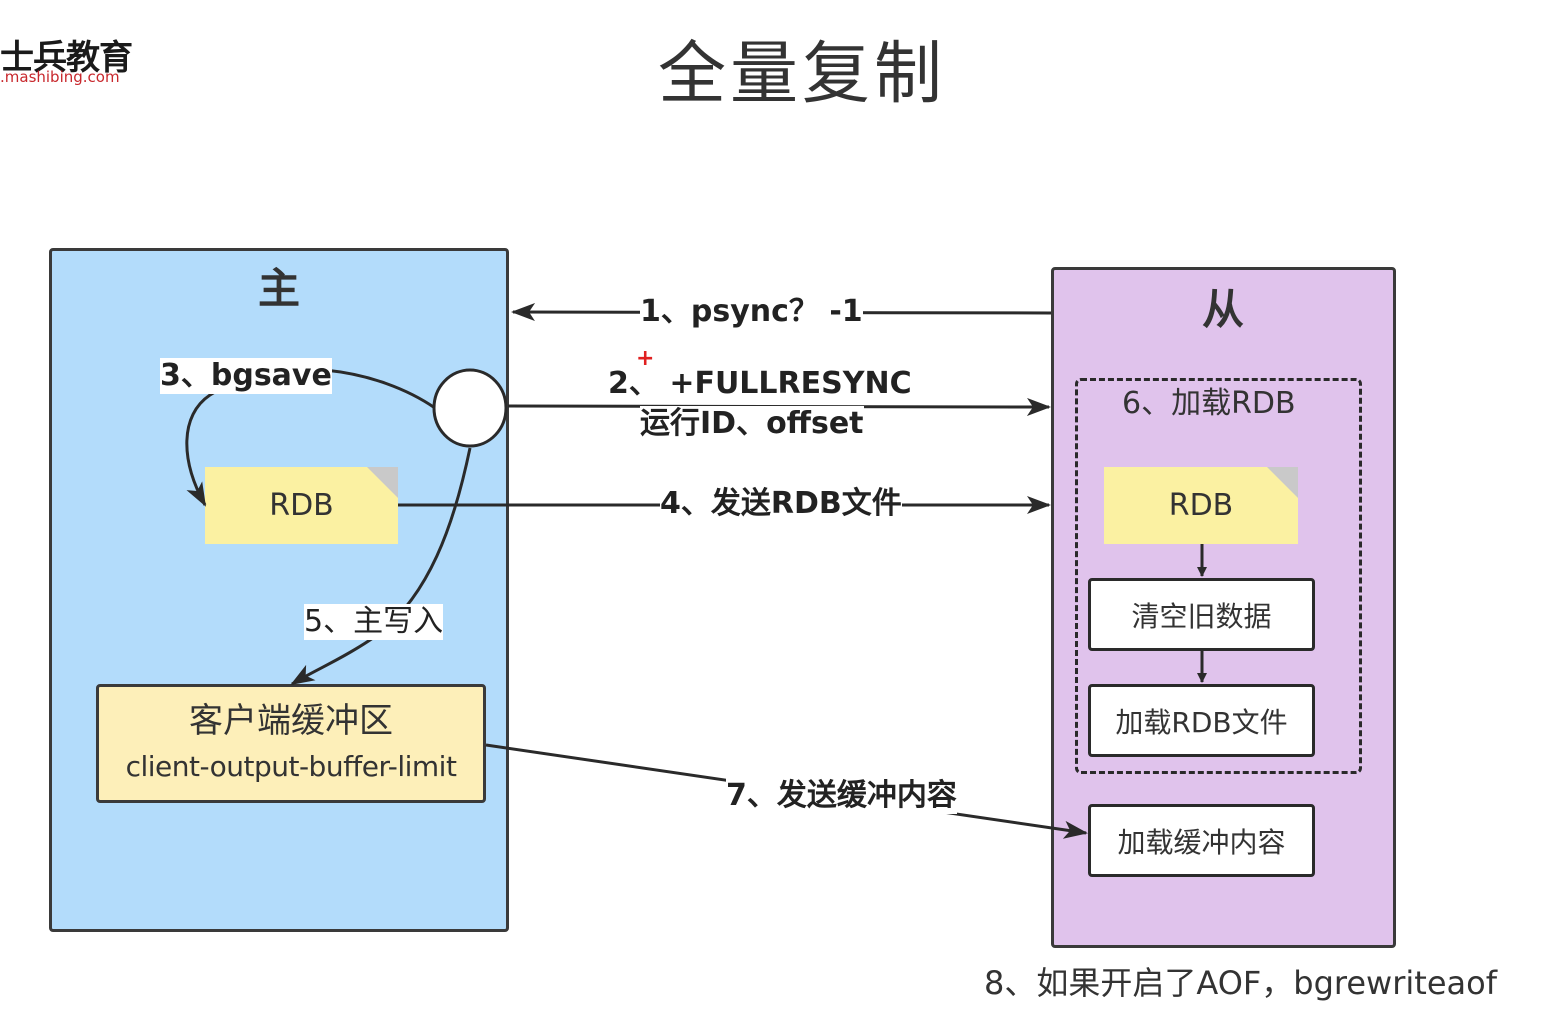 This screenshot has height=1018, width=1563. Describe the element at coordinates (752, 424) in the screenshot. I see `step-2-label-line2: 运行ID、offset` at that location.